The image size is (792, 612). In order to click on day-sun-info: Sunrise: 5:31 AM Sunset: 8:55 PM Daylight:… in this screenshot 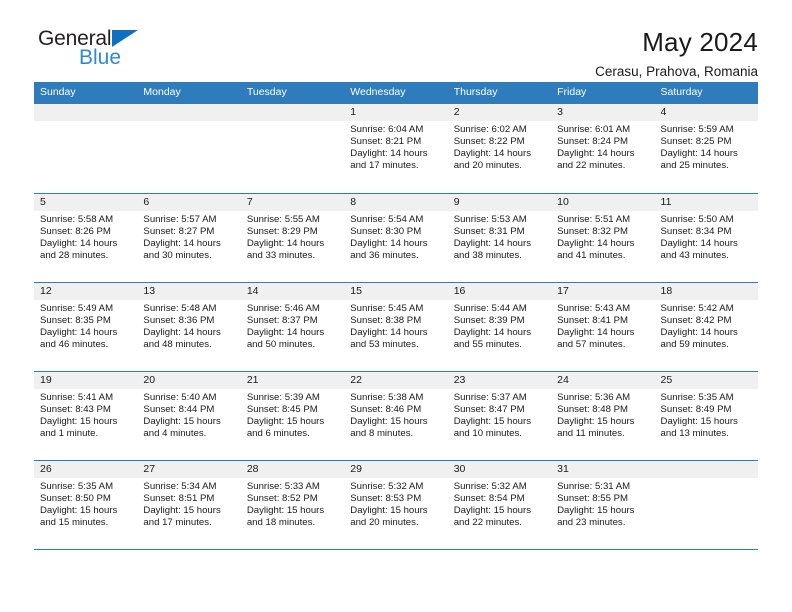, I will do `click(602, 505)`.